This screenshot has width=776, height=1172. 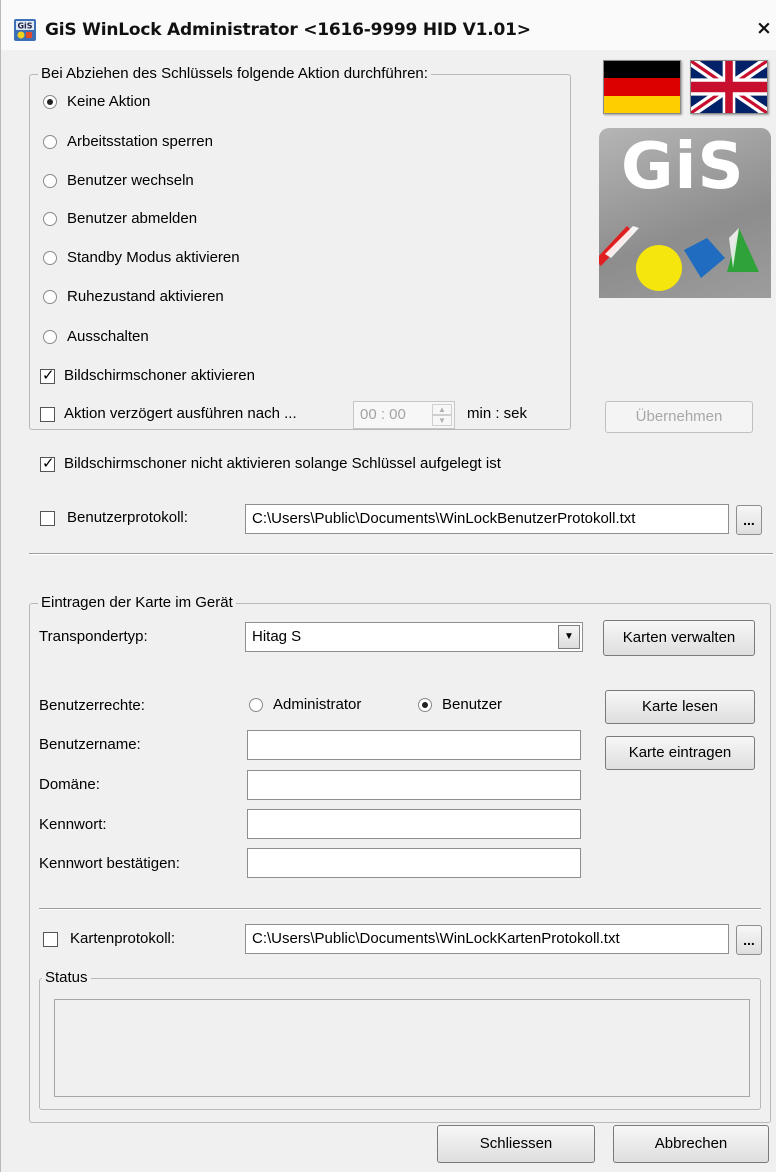 I want to click on transponder-value: Hitag S, so click(x=277, y=636).